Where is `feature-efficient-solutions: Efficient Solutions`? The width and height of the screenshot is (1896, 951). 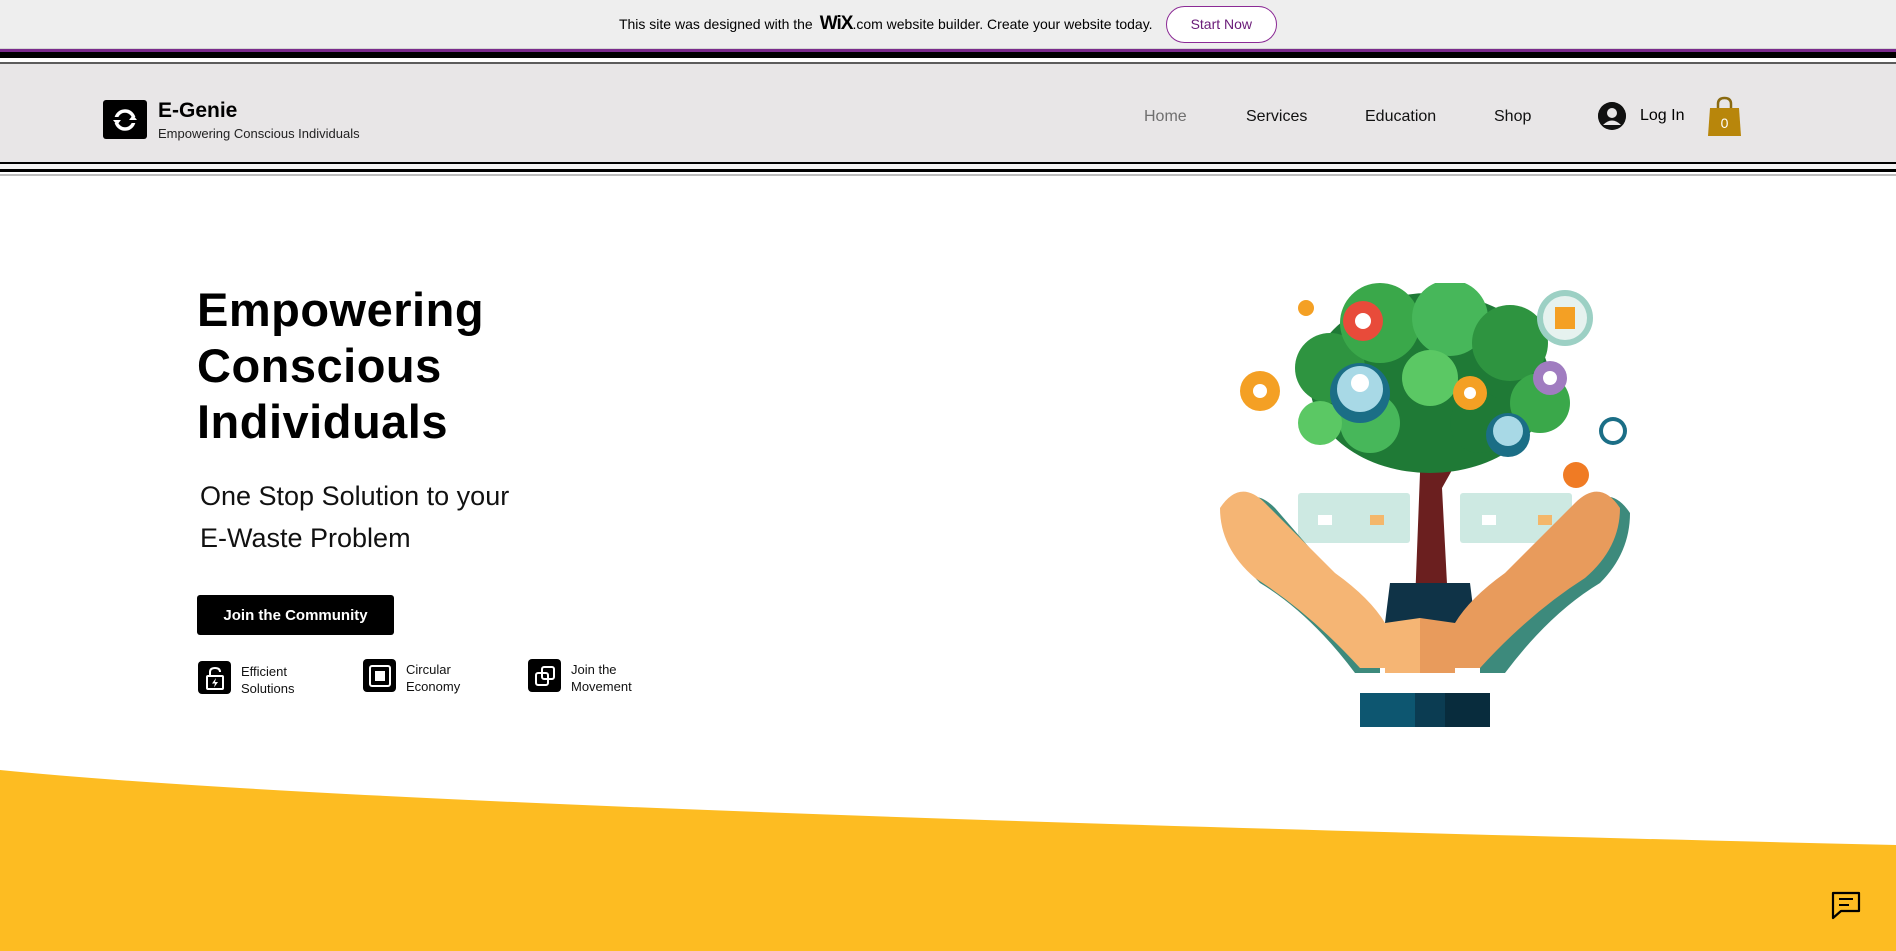 feature-efficient-solutions: Efficient Solutions is located at coordinates (246, 679).